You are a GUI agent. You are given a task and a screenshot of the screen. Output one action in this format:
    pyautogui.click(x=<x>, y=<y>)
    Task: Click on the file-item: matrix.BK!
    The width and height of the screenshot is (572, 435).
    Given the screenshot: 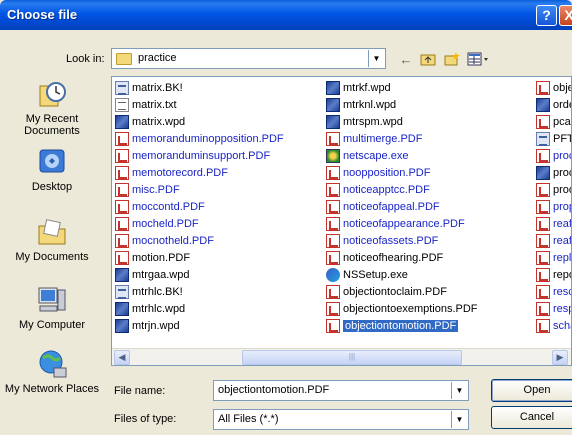 What is the action you would take?
    pyautogui.click(x=199, y=87)
    